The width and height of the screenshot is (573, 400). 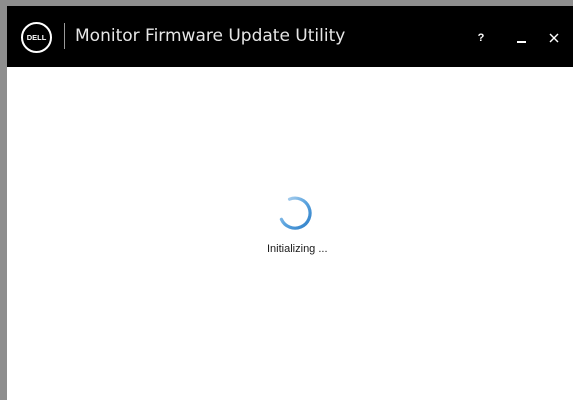 What do you see at coordinates (521, 42) in the screenshot?
I see `minimize-icon` at bounding box center [521, 42].